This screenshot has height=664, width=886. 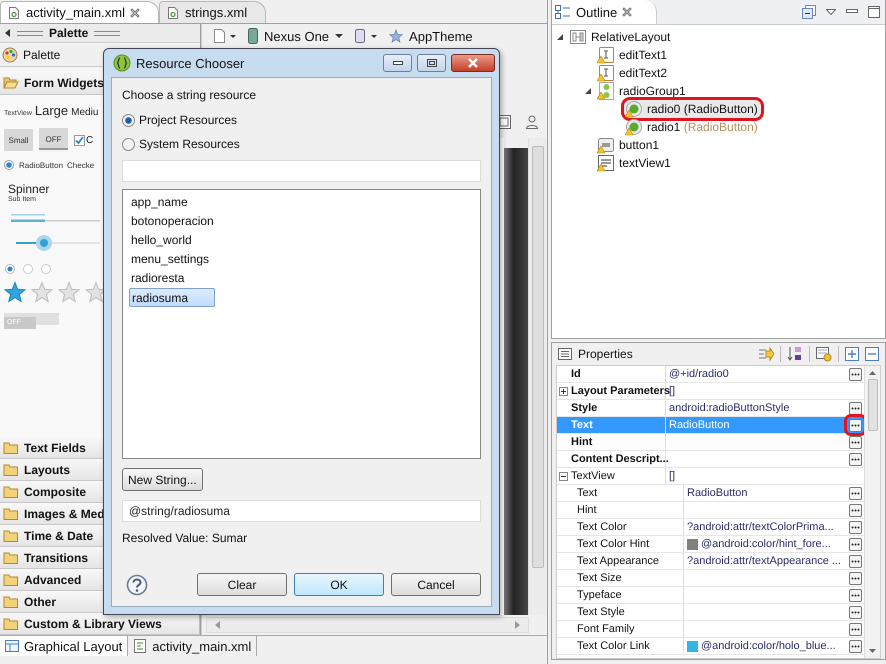 What do you see at coordinates (729, 408) in the screenshot?
I see `property-value: android:radioButtonStyle` at bounding box center [729, 408].